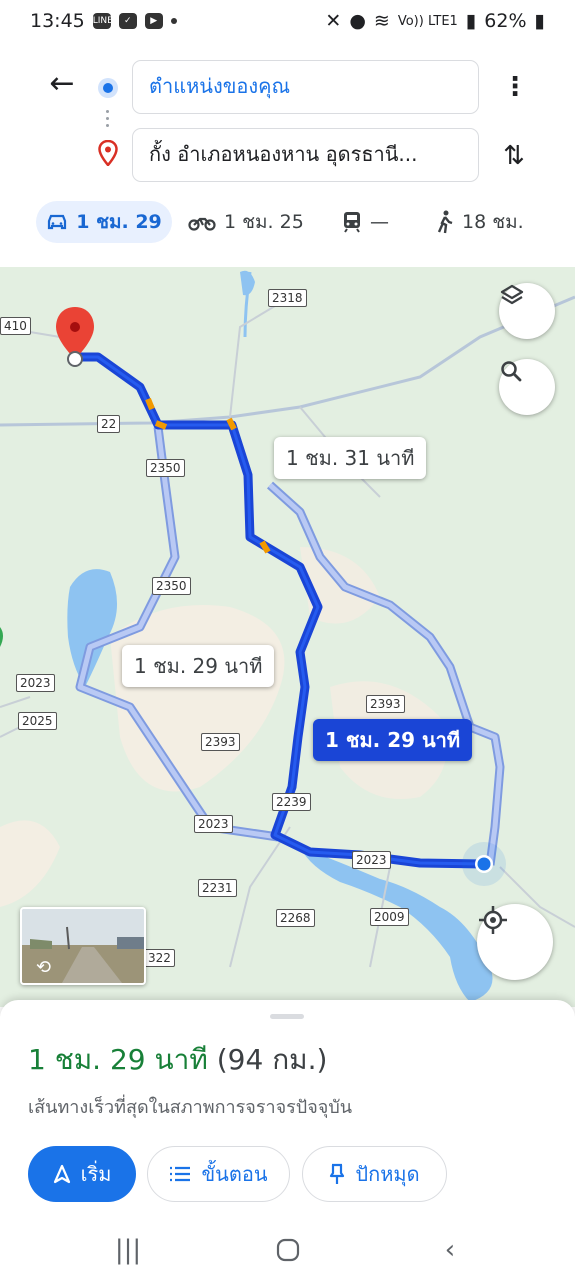 This screenshot has height=1280, width=575. I want to click on route-distance: (94 กม.), so click(272, 1059).